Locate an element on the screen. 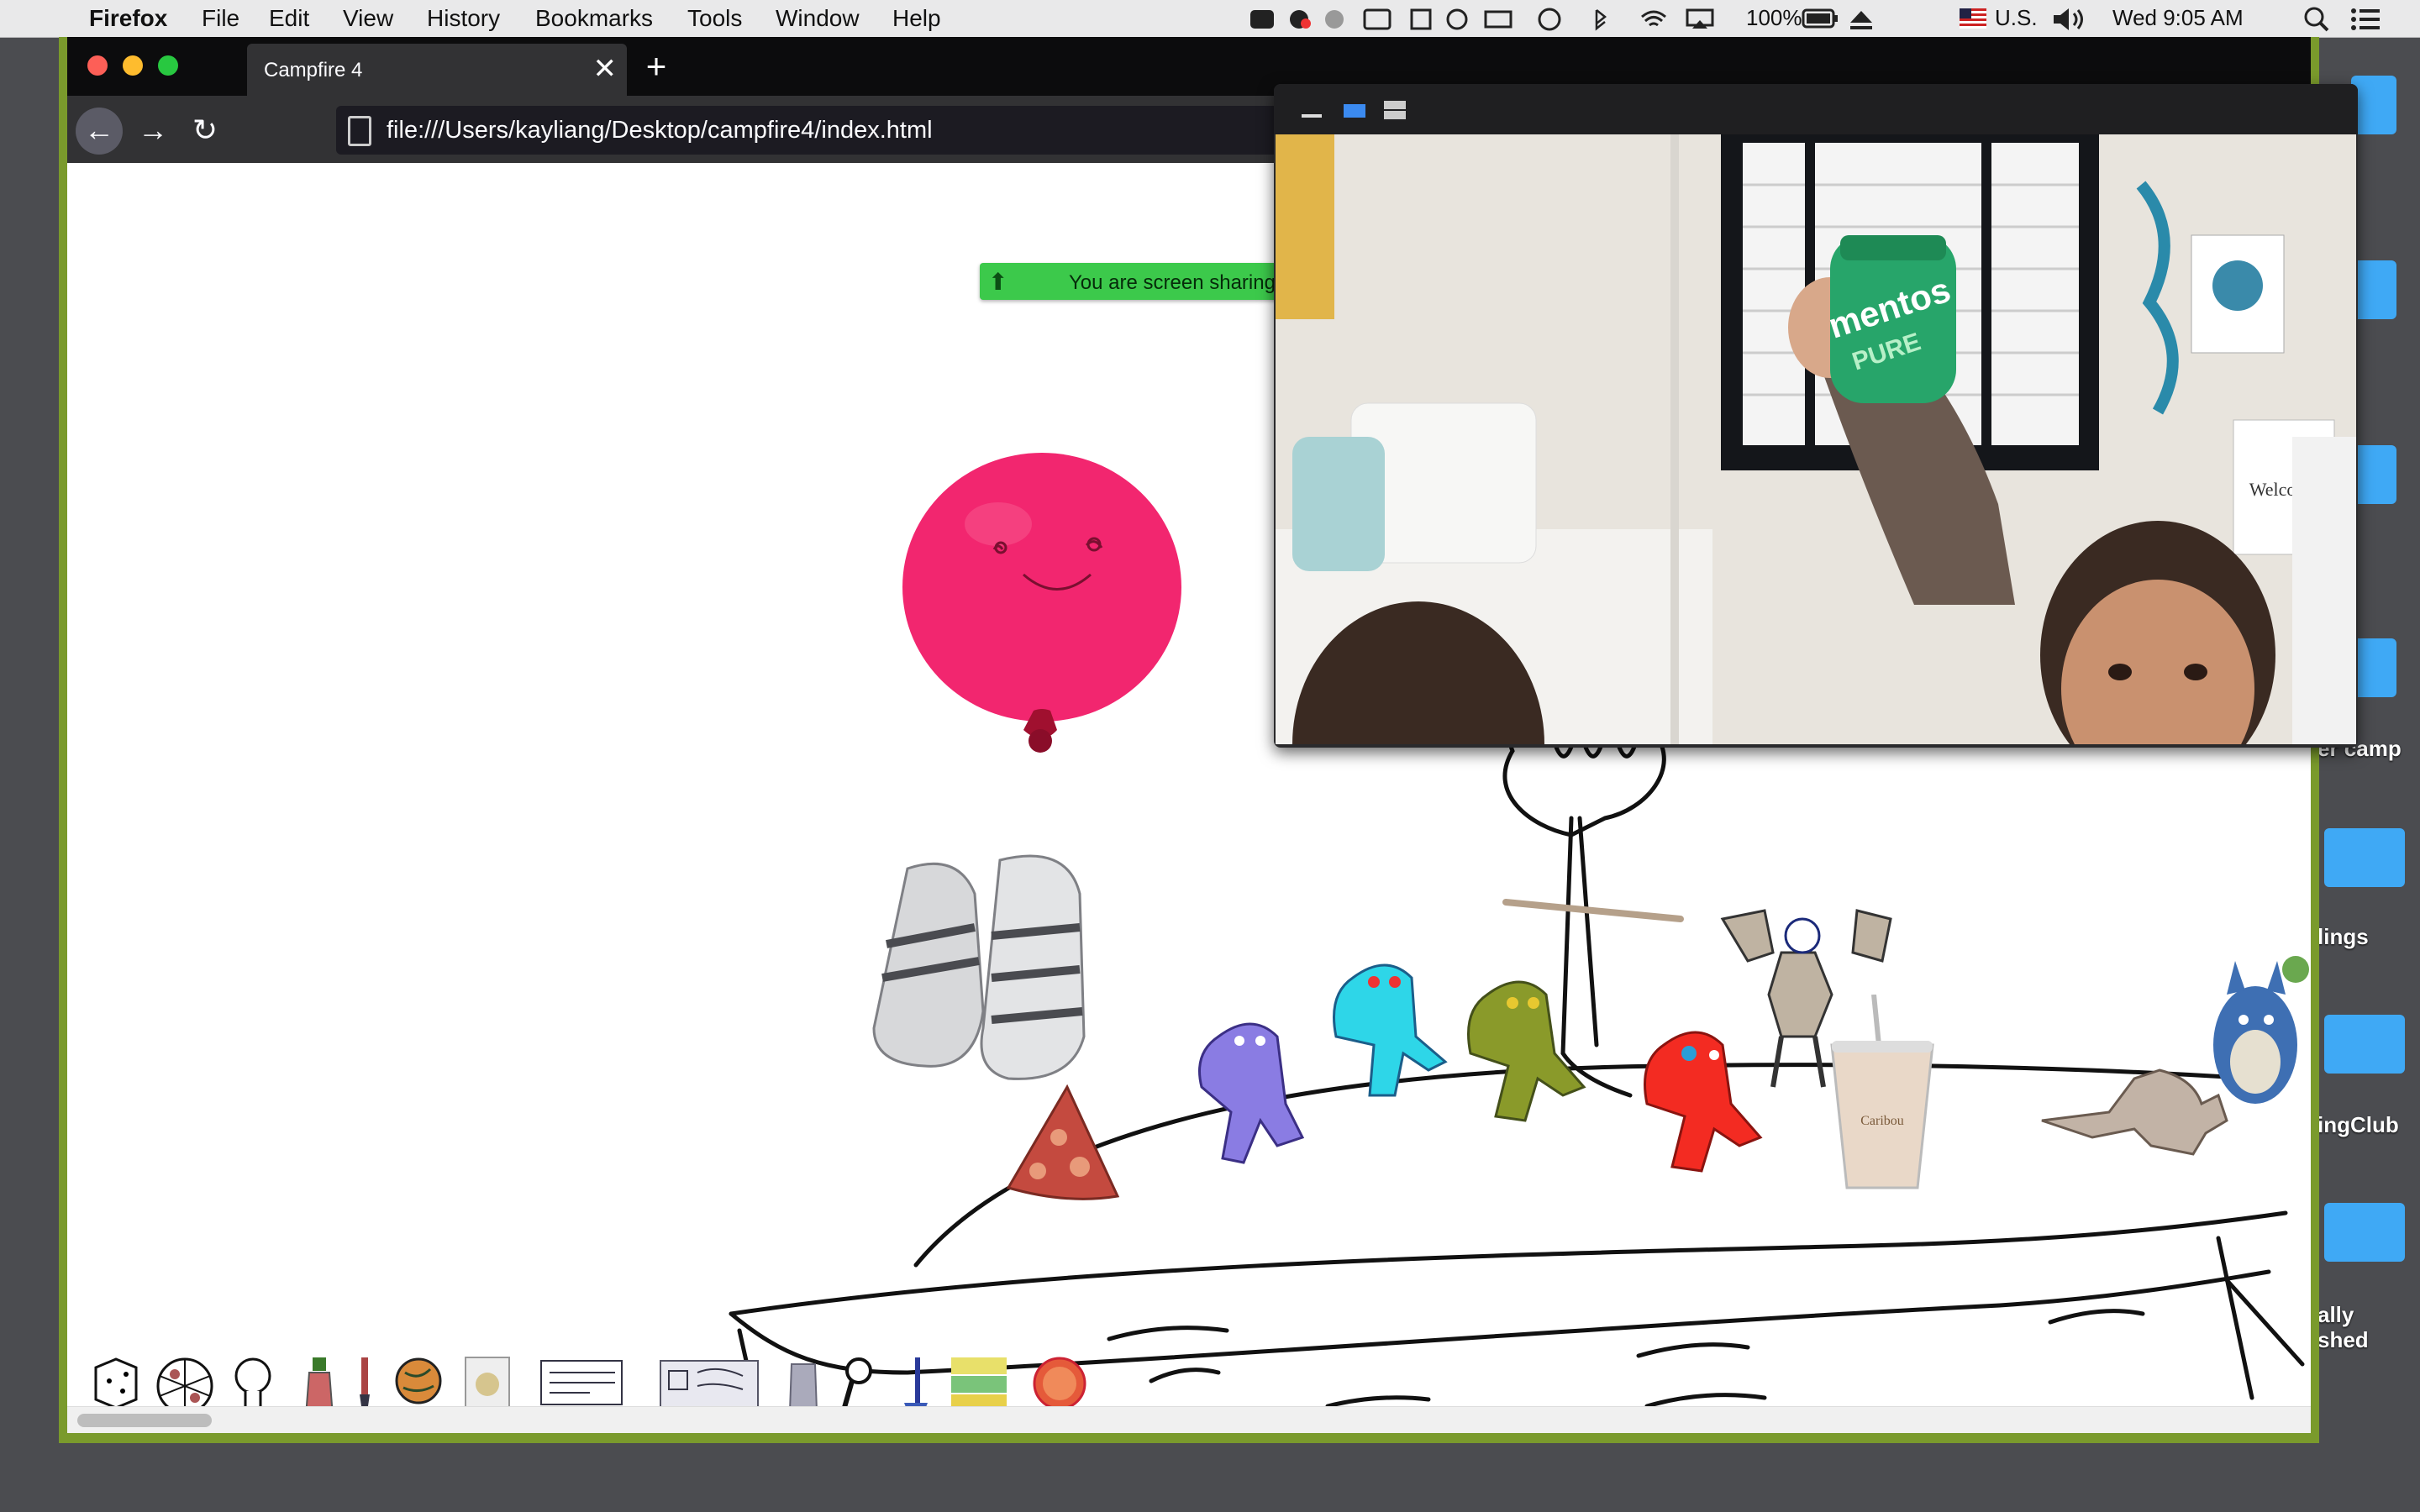  speaker-view-icon is located at coordinates (1354, 110).